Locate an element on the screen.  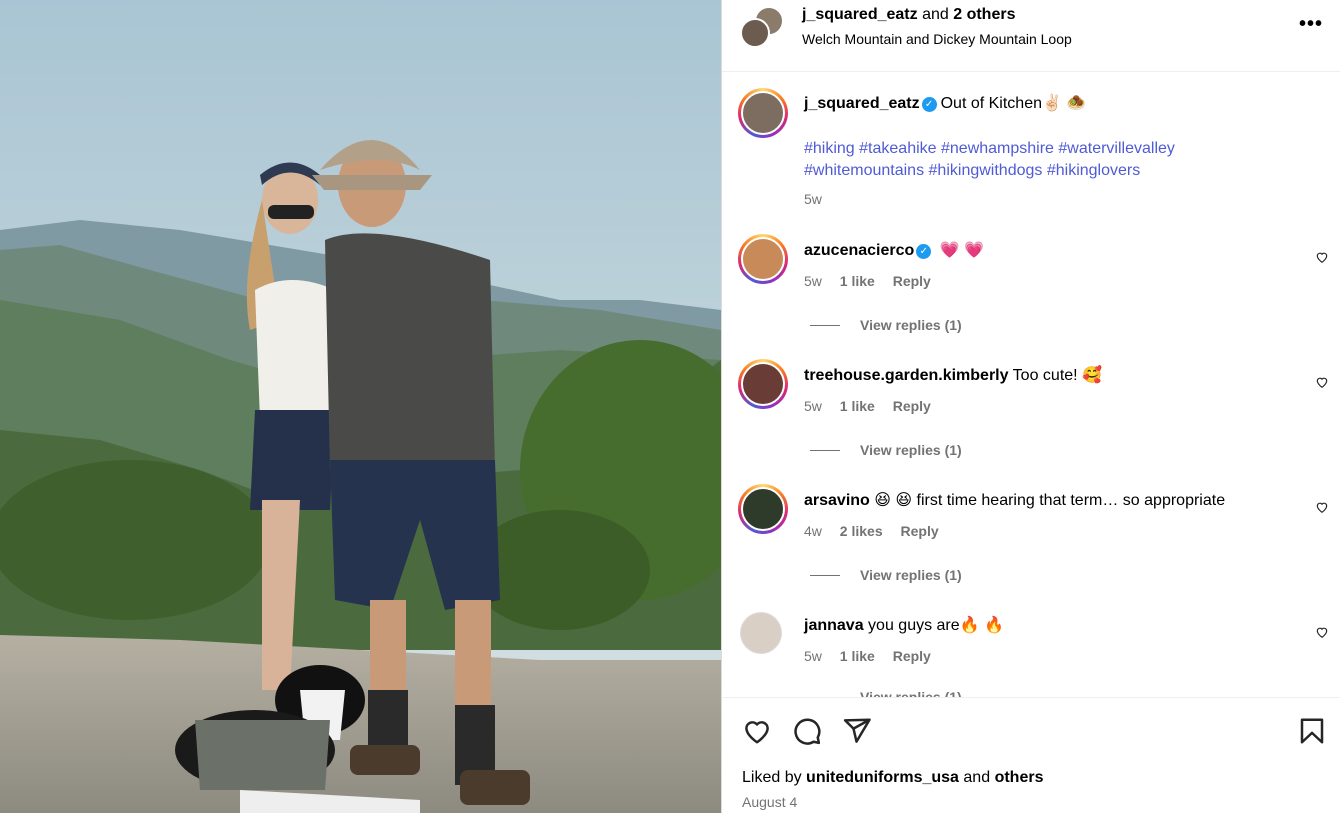
comment-line: jannava you guys are🔥 🔥 is located at coordinates (904, 625).